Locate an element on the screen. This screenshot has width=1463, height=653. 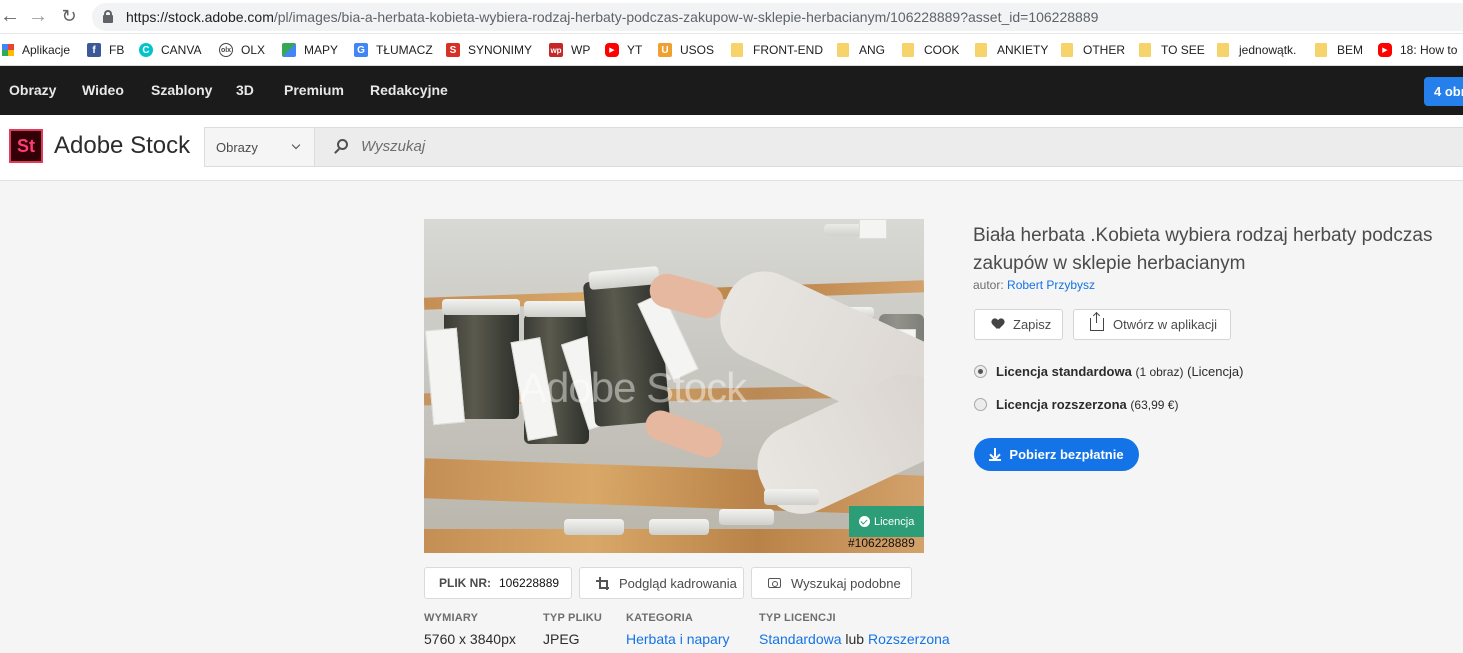
nav-szablony: Szablony is located at coordinates (181, 90).